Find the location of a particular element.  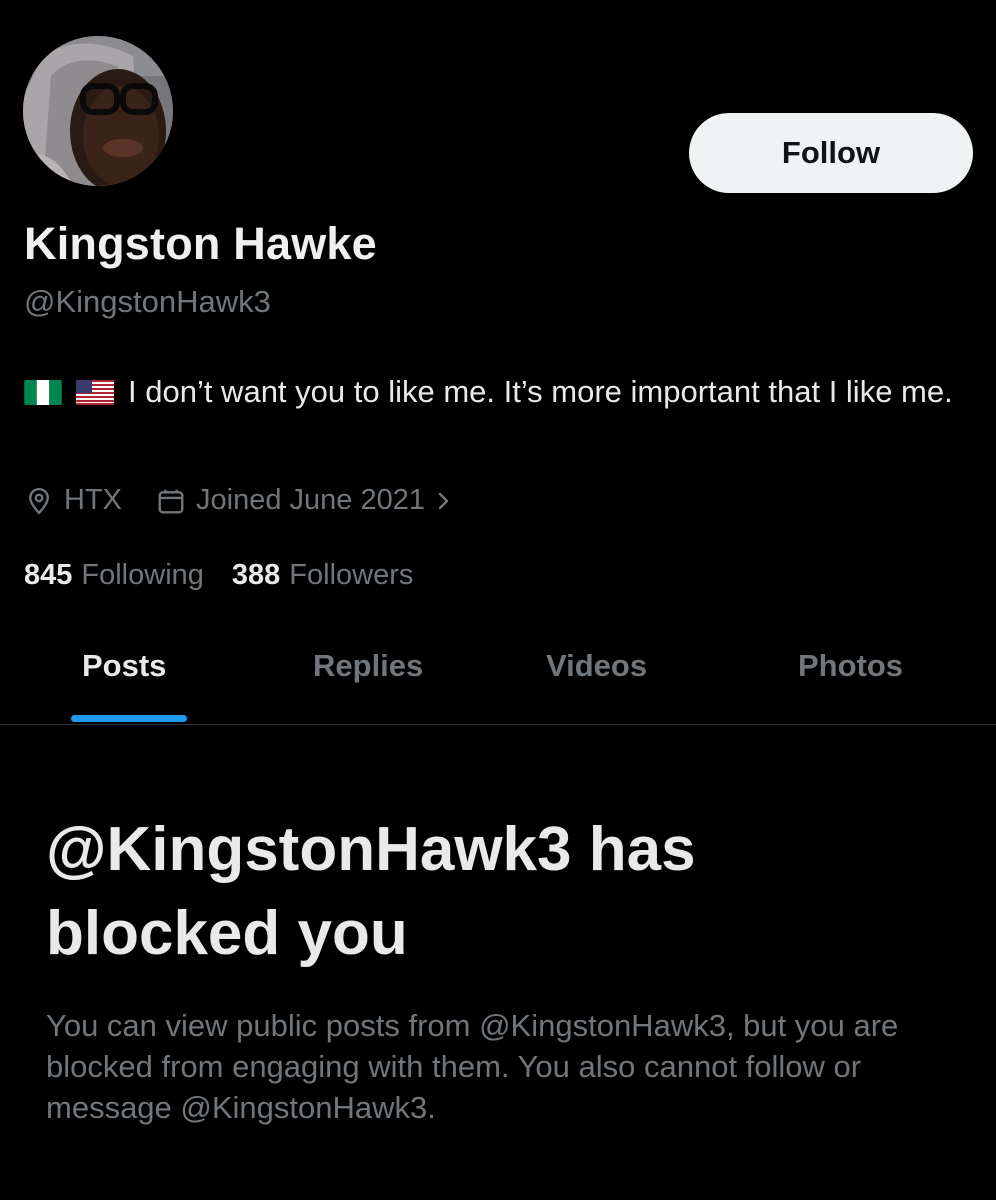

followers-stat: 388 Followers is located at coordinates (322, 575).